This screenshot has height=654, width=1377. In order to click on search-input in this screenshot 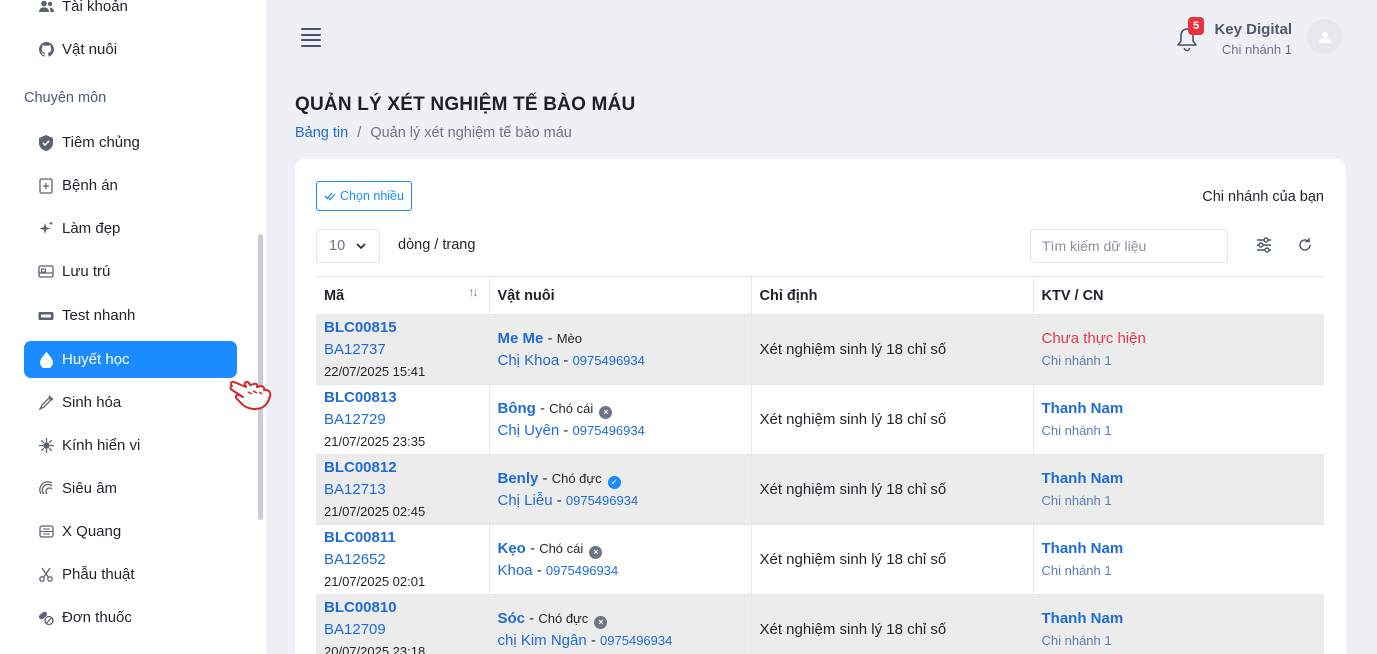, I will do `click(1129, 246)`.